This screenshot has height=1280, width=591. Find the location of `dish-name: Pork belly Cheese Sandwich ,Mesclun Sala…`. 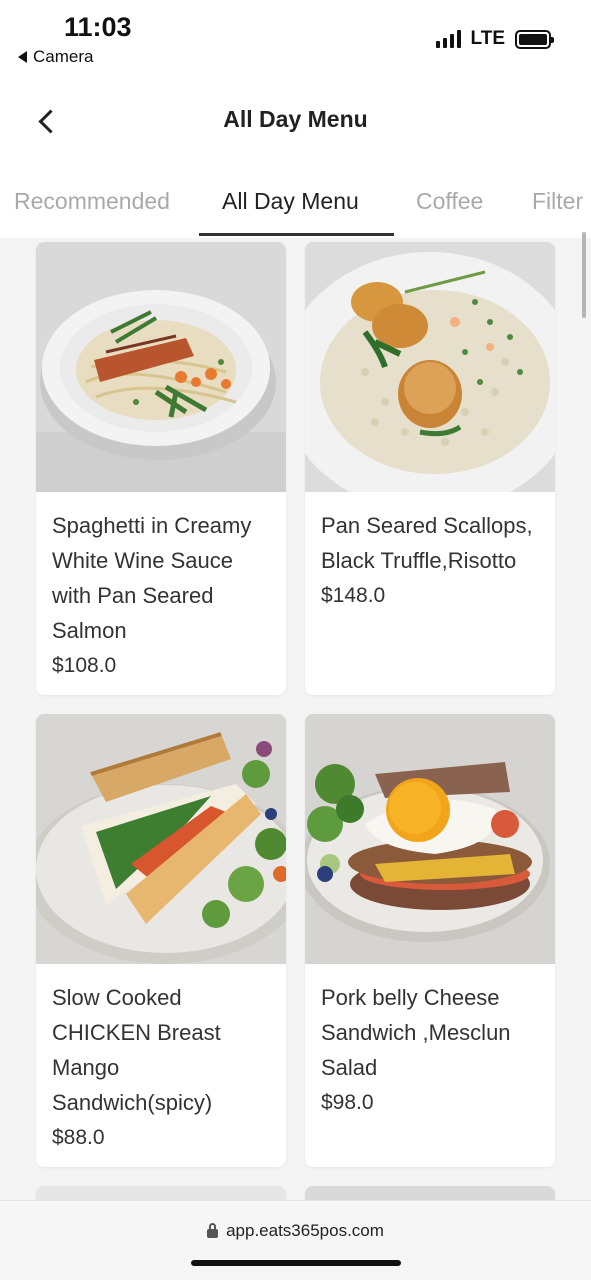

dish-name: Pork belly Cheese Sandwich ,Mesclun Sala… is located at coordinates (416, 1032).